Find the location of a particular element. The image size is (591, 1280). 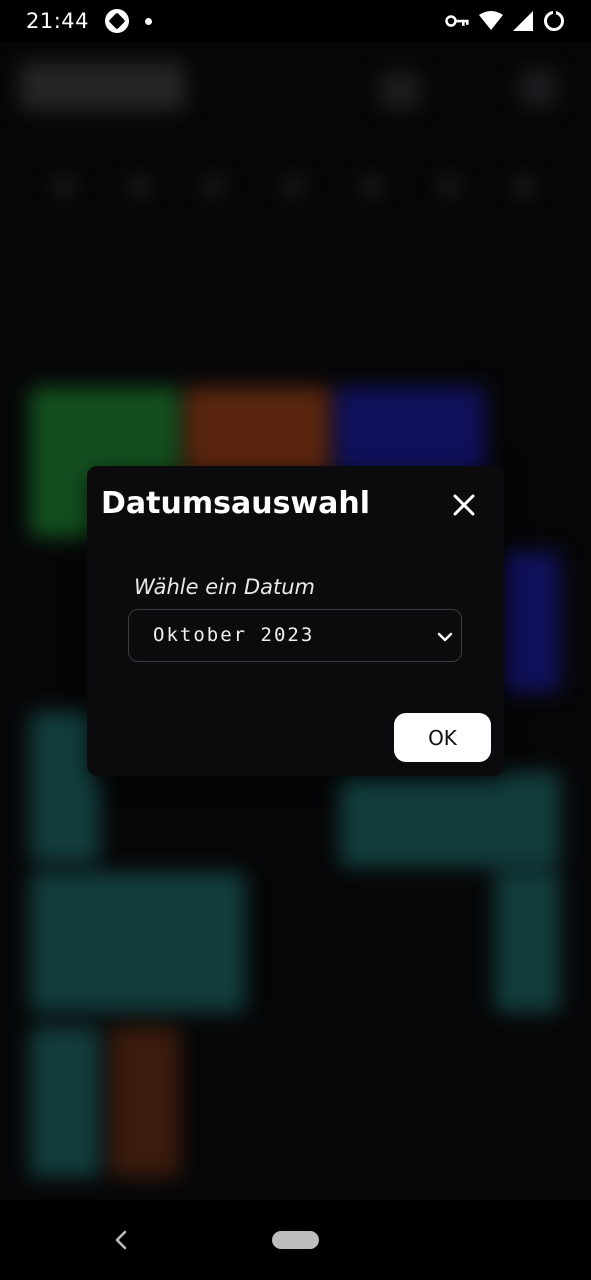

home-pill-icon is located at coordinates (295, 1240).